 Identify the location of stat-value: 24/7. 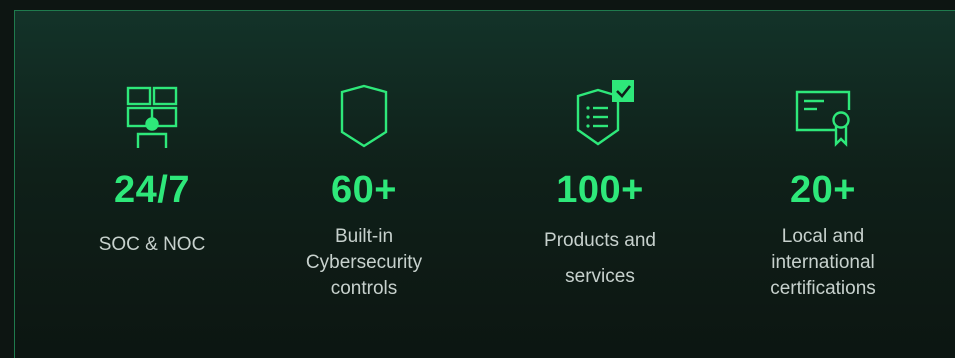
(152, 190).